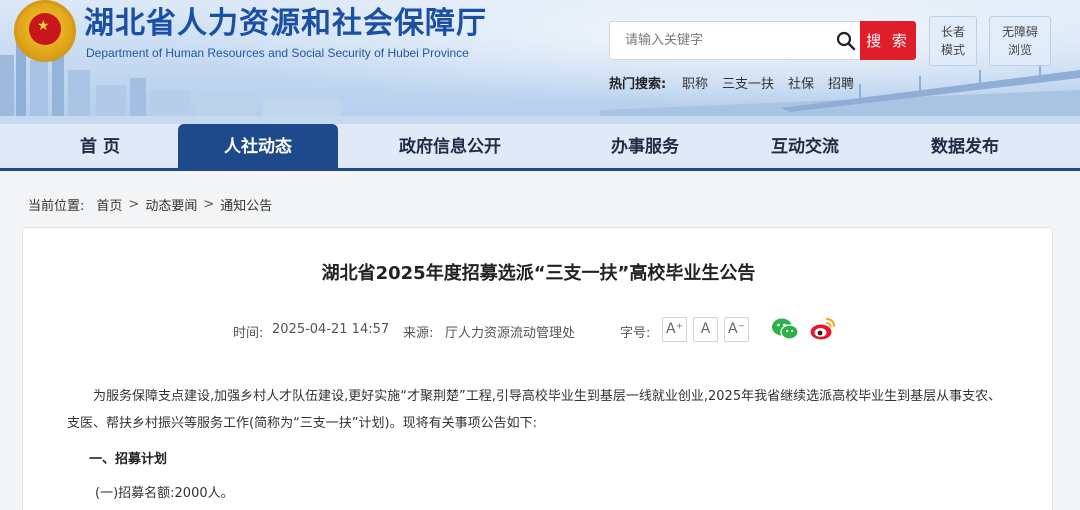 This screenshot has width=1080, height=510. Describe the element at coordinates (965, 147) in the screenshot. I see `nav-item-data-release: 数据发布` at that location.